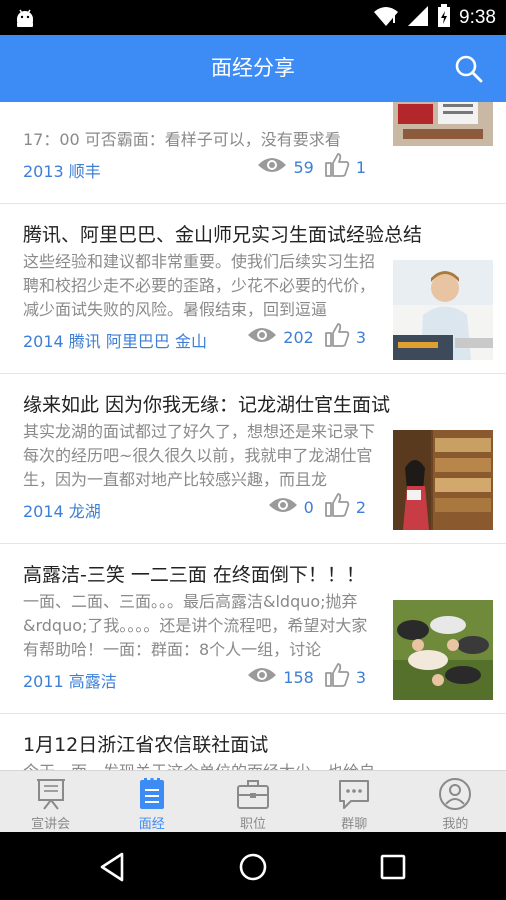  I want to click on profile-icon, so click(455, 794).